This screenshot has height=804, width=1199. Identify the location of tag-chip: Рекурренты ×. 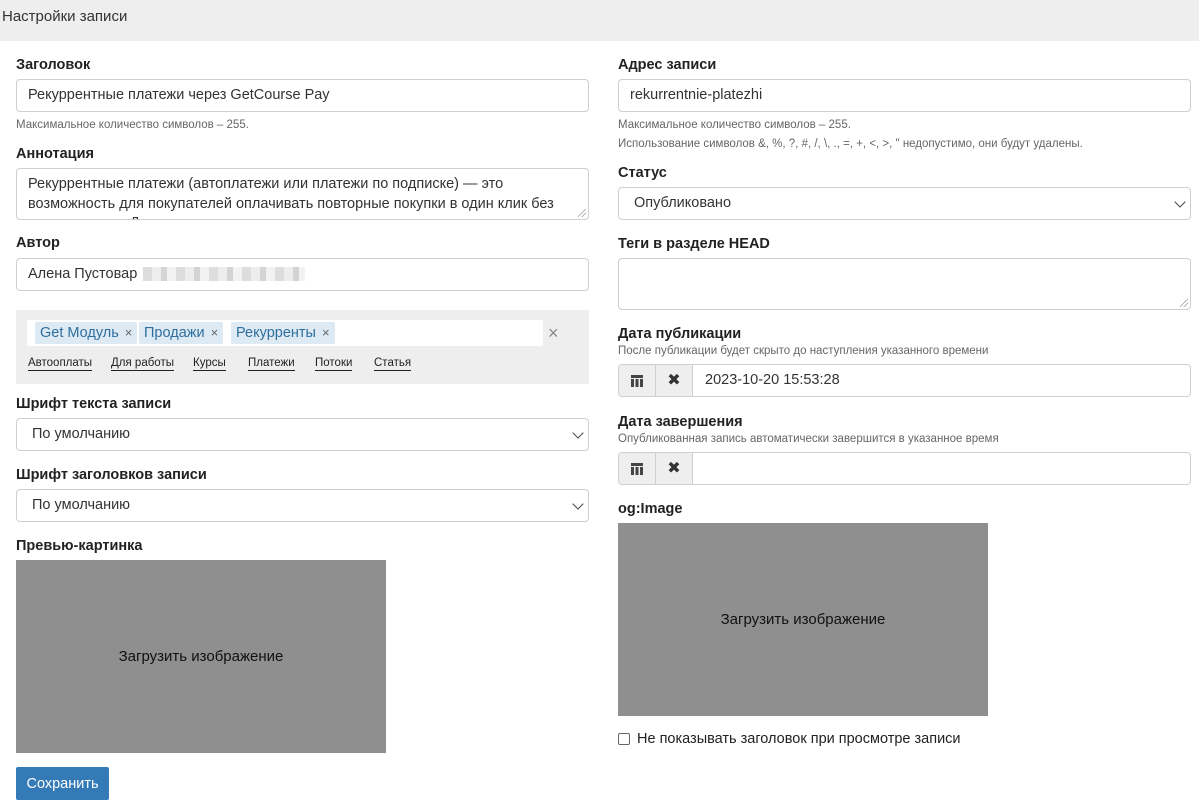
(283, 333).